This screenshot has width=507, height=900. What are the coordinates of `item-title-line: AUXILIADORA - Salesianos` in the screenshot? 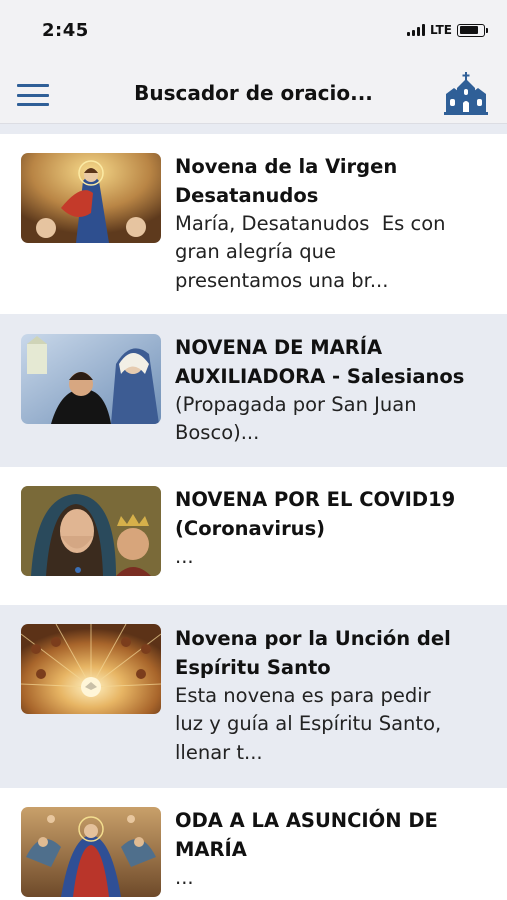 It's located at (320, 376).